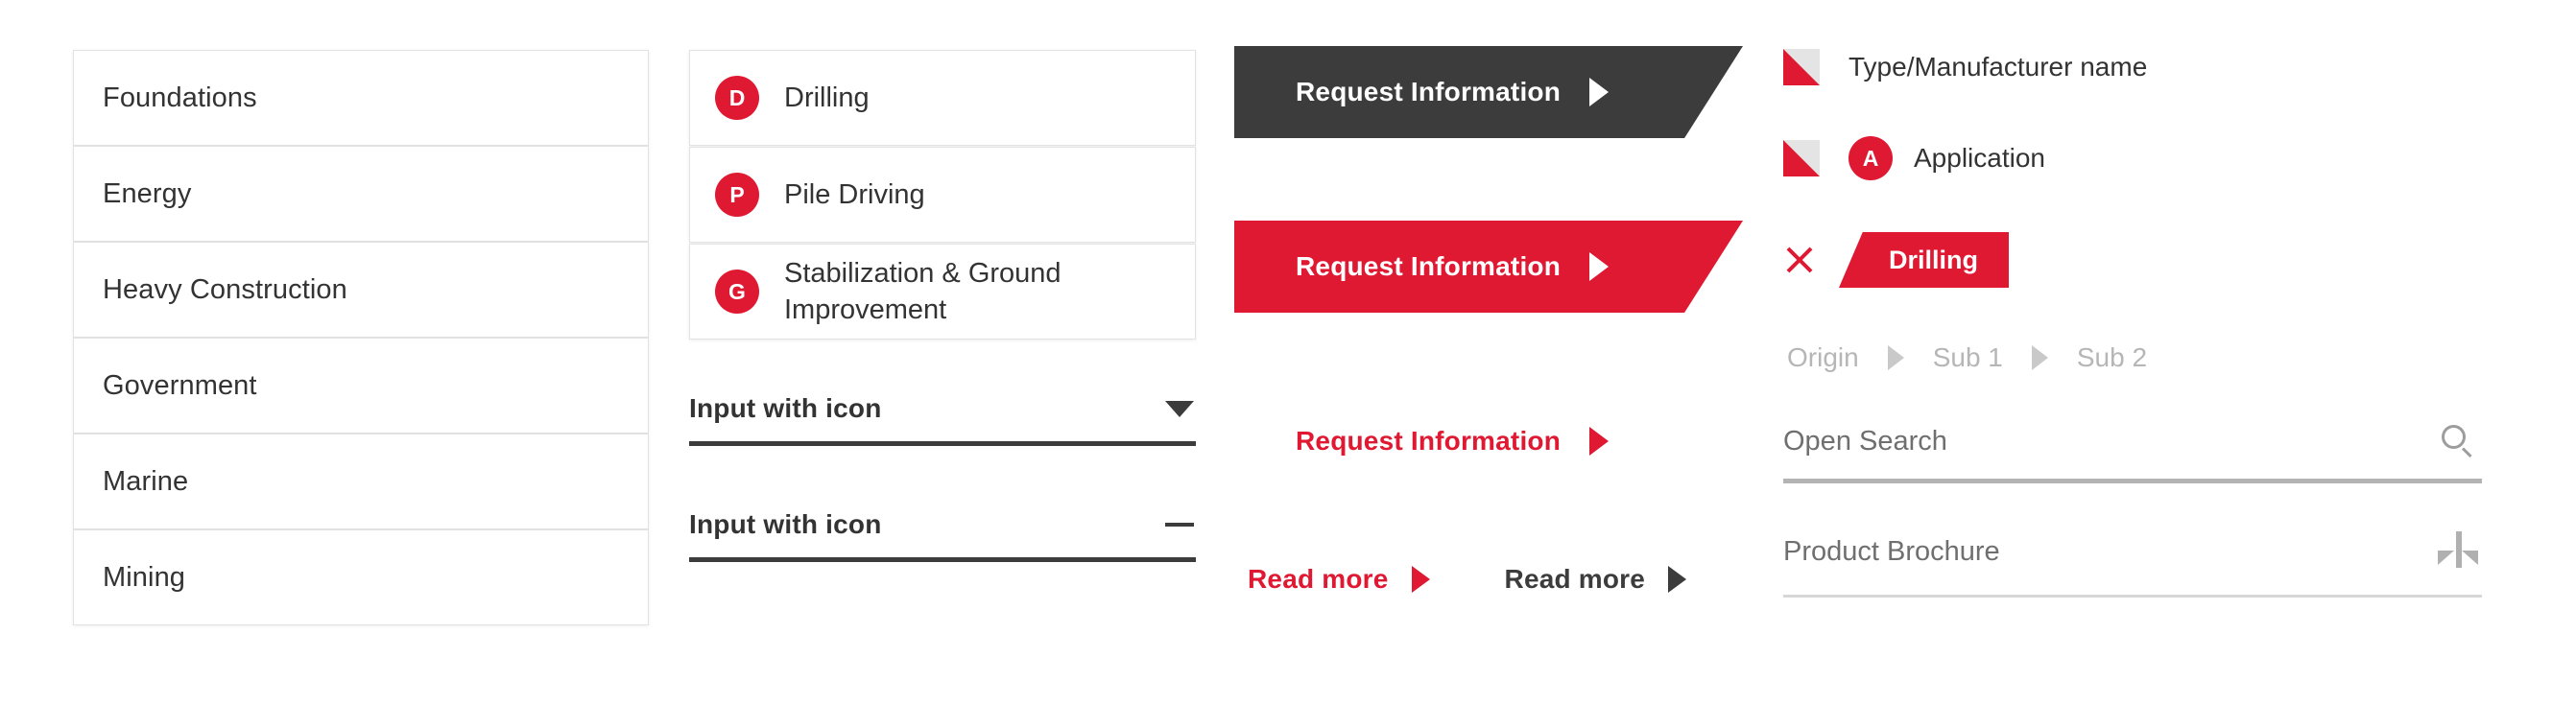 This screenshot has height=704, width=2576. I want to click on service-badge-icon: D, so click(737, 98).